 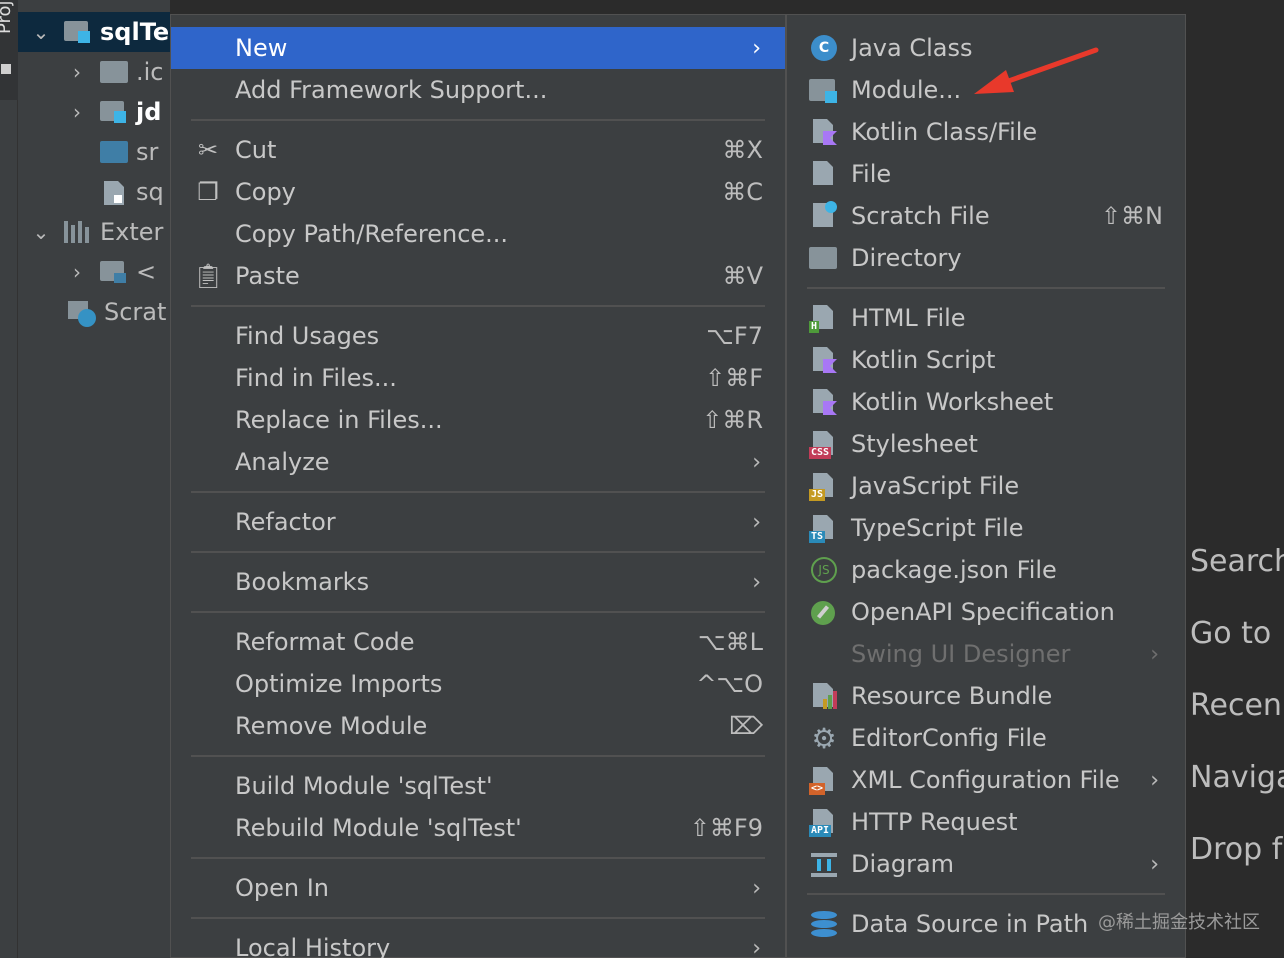 I want to click on hint-search: Search, so click(x=1237, y=561).